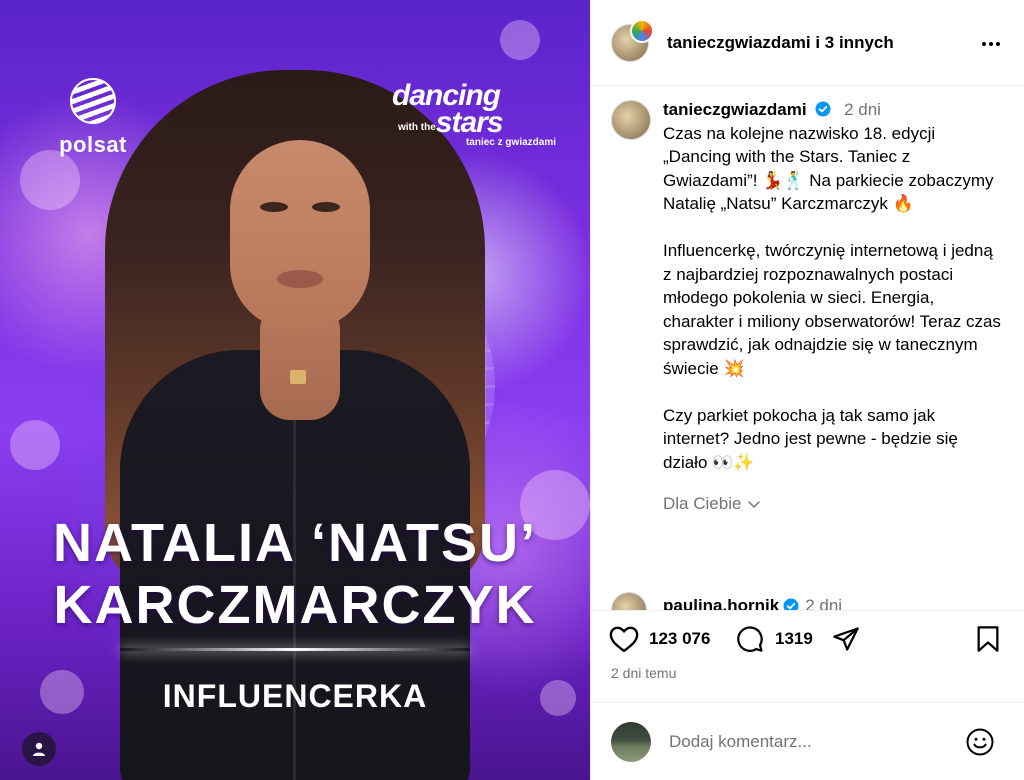 The image size is (1024, 780). I want to click on emoji-smile-icon, so click(980, 742).